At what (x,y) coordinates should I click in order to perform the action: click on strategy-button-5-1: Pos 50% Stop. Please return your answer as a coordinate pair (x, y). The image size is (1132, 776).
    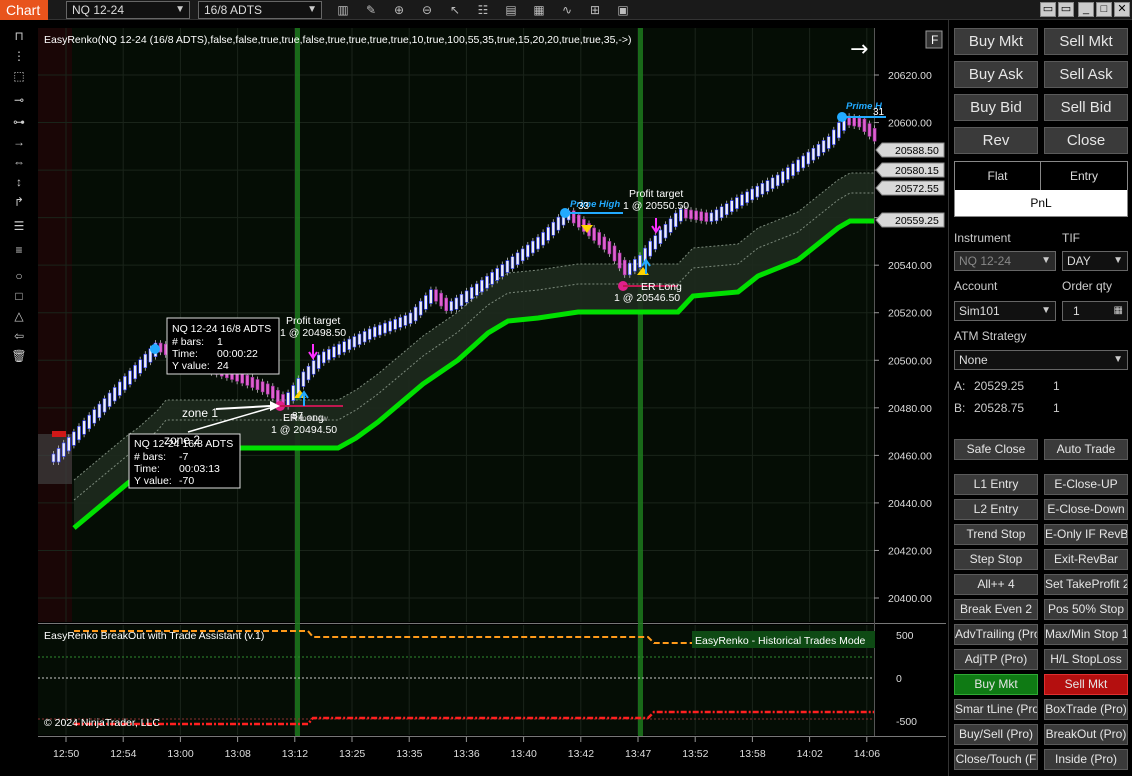
    Looking at the image, I should click on (1086, 609).